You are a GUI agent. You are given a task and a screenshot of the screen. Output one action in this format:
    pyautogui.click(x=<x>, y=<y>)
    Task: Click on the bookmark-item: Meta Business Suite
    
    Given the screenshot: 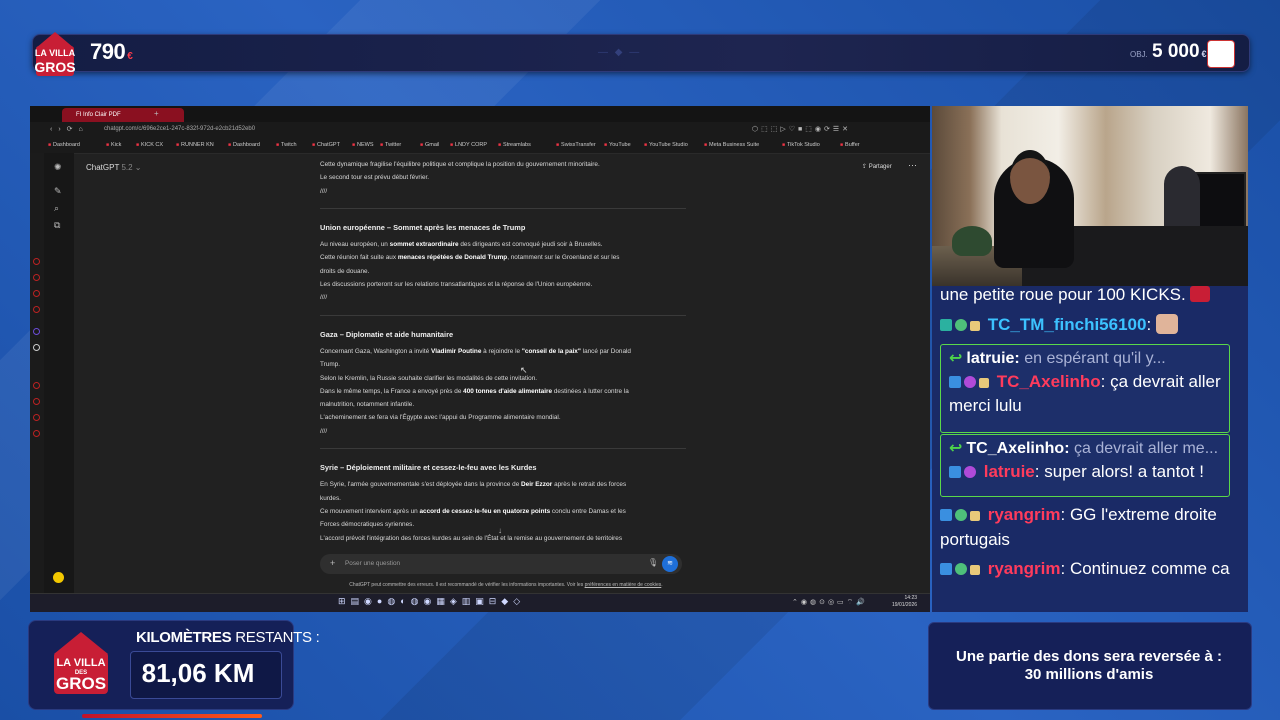 What is the action you would take?
    pyautogui.click(x=731, y=145)
    